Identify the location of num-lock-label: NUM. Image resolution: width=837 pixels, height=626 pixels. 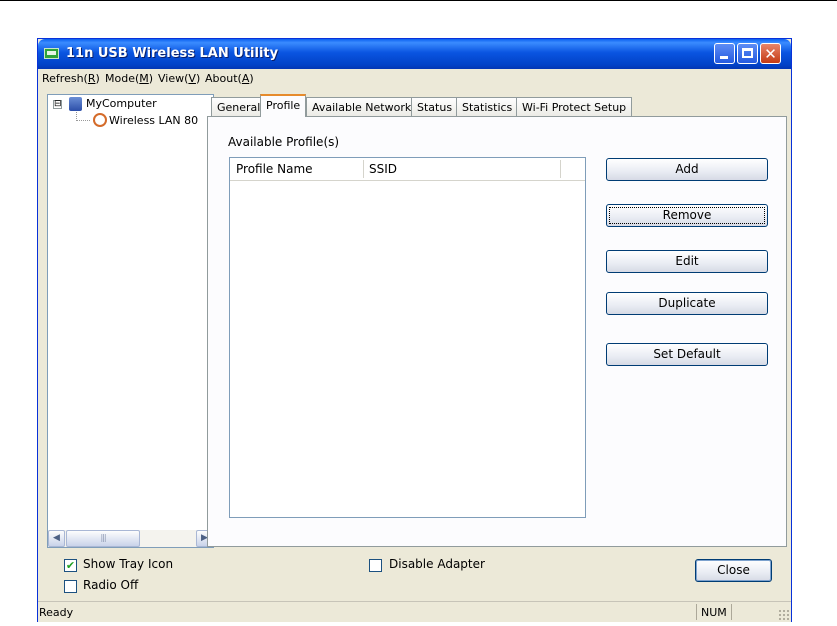
(714, 612).